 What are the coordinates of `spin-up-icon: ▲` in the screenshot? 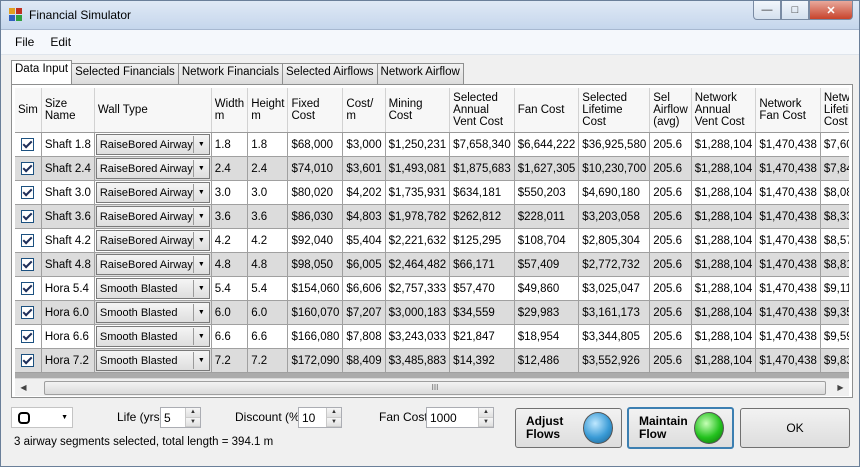 It's located at (486, 413).